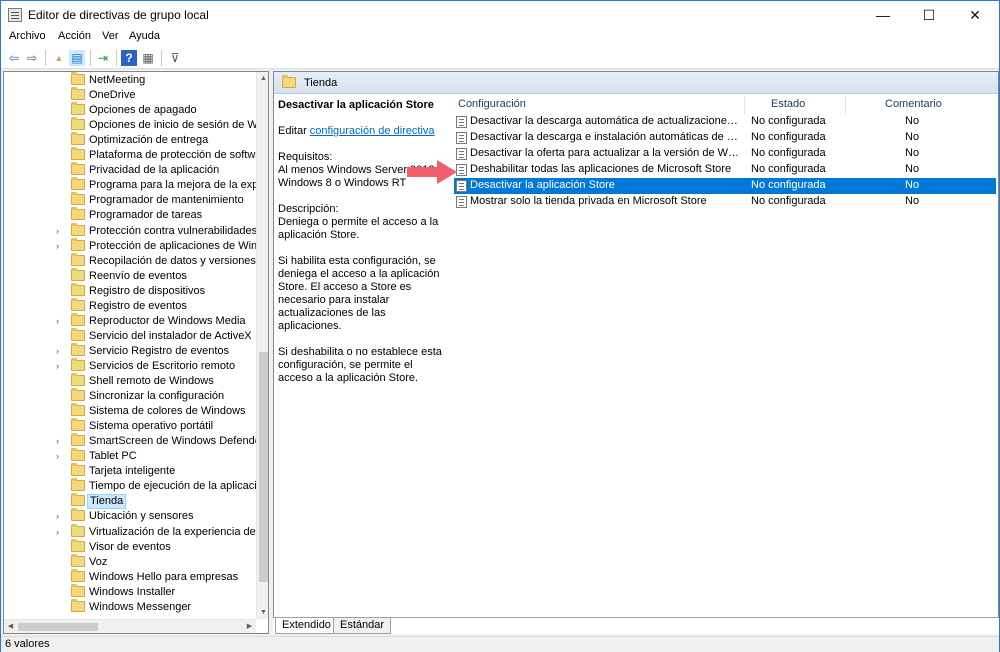 The width and height of the screenshot is (1000, 652). I want to click on tree-item: Programa para la mejora de la experiei, so click(136, 185).